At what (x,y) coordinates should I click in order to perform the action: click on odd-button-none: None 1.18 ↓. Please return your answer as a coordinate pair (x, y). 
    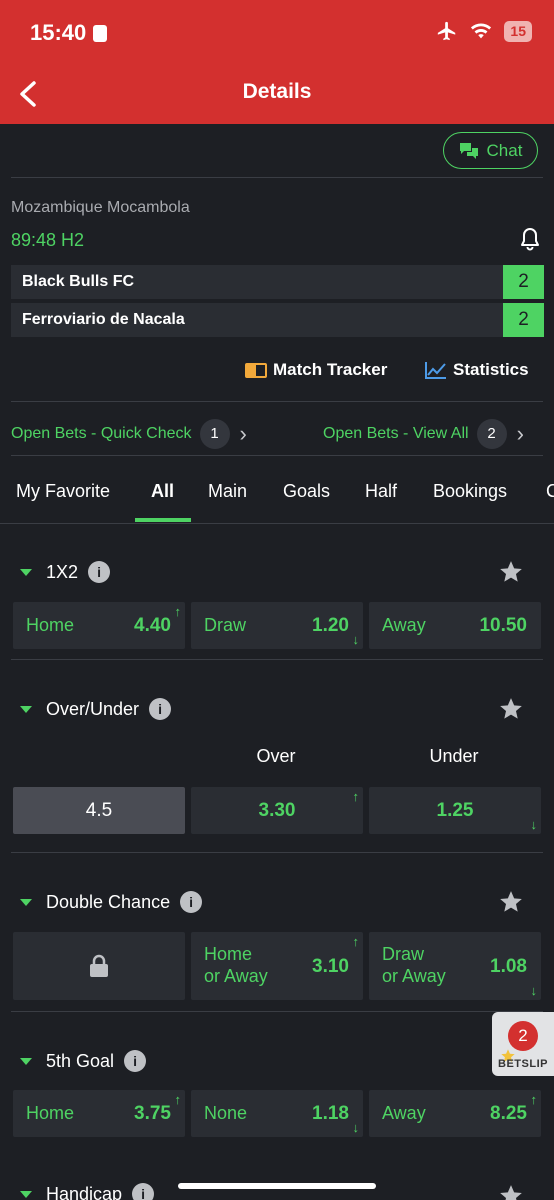
    Looking at the image, I should click on (277, 1113).